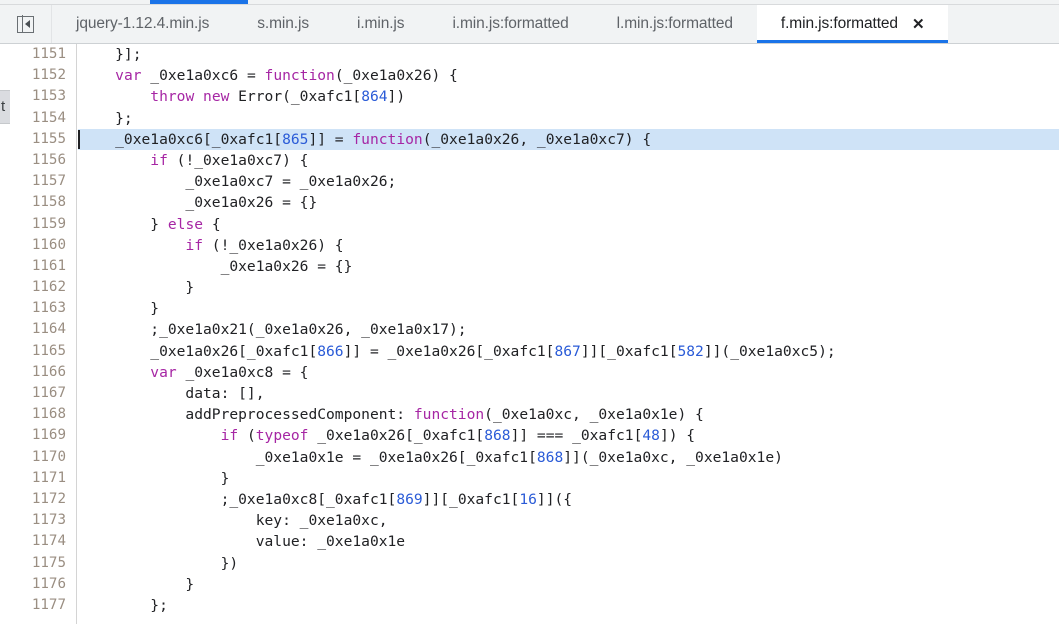  What do you see at coordinates (534, 563) in the screenshot?
I see `code-line: 1175 })` at bounding box center [534, 563].